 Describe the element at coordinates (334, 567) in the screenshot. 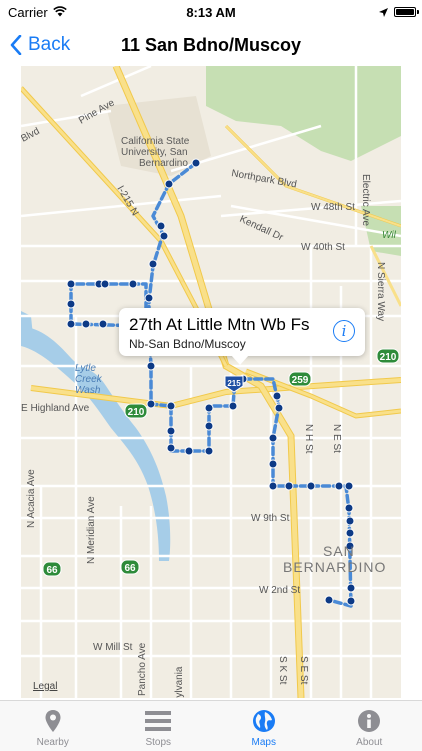

I see `map-label: BERNARDINO` at that location.